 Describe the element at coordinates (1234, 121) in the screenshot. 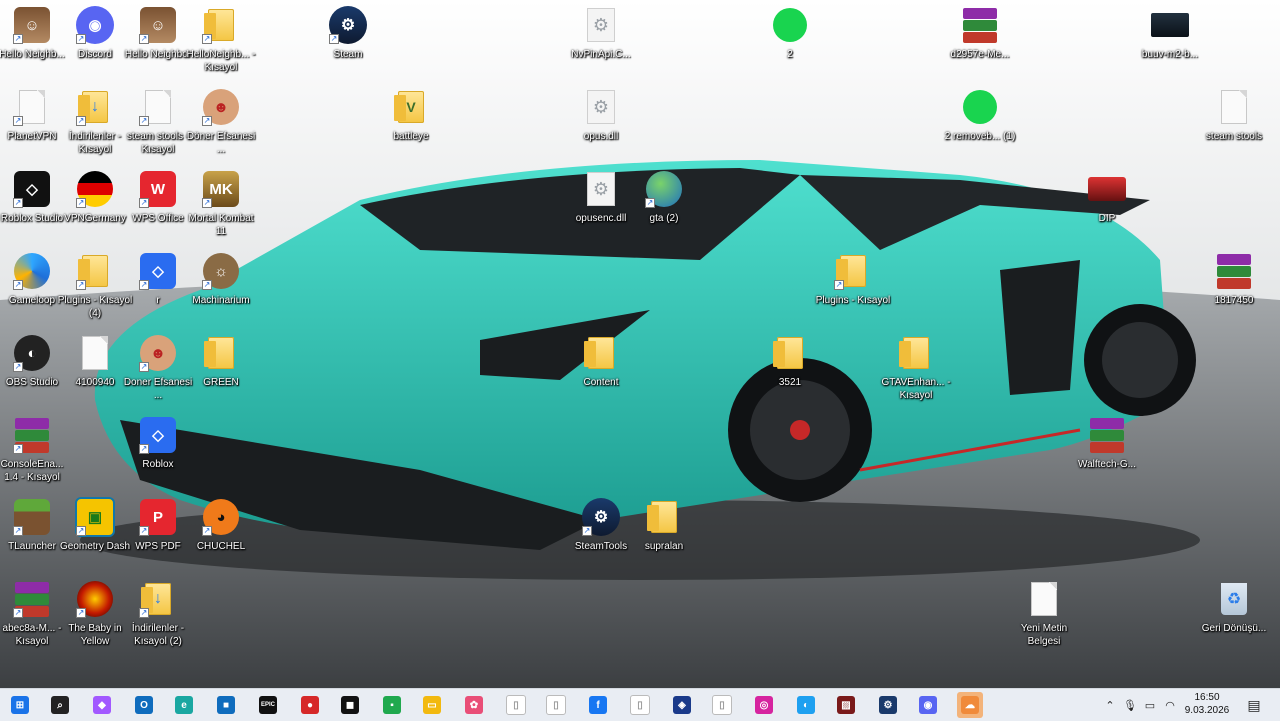

I see `desktop-icon: steam stools` at that location.